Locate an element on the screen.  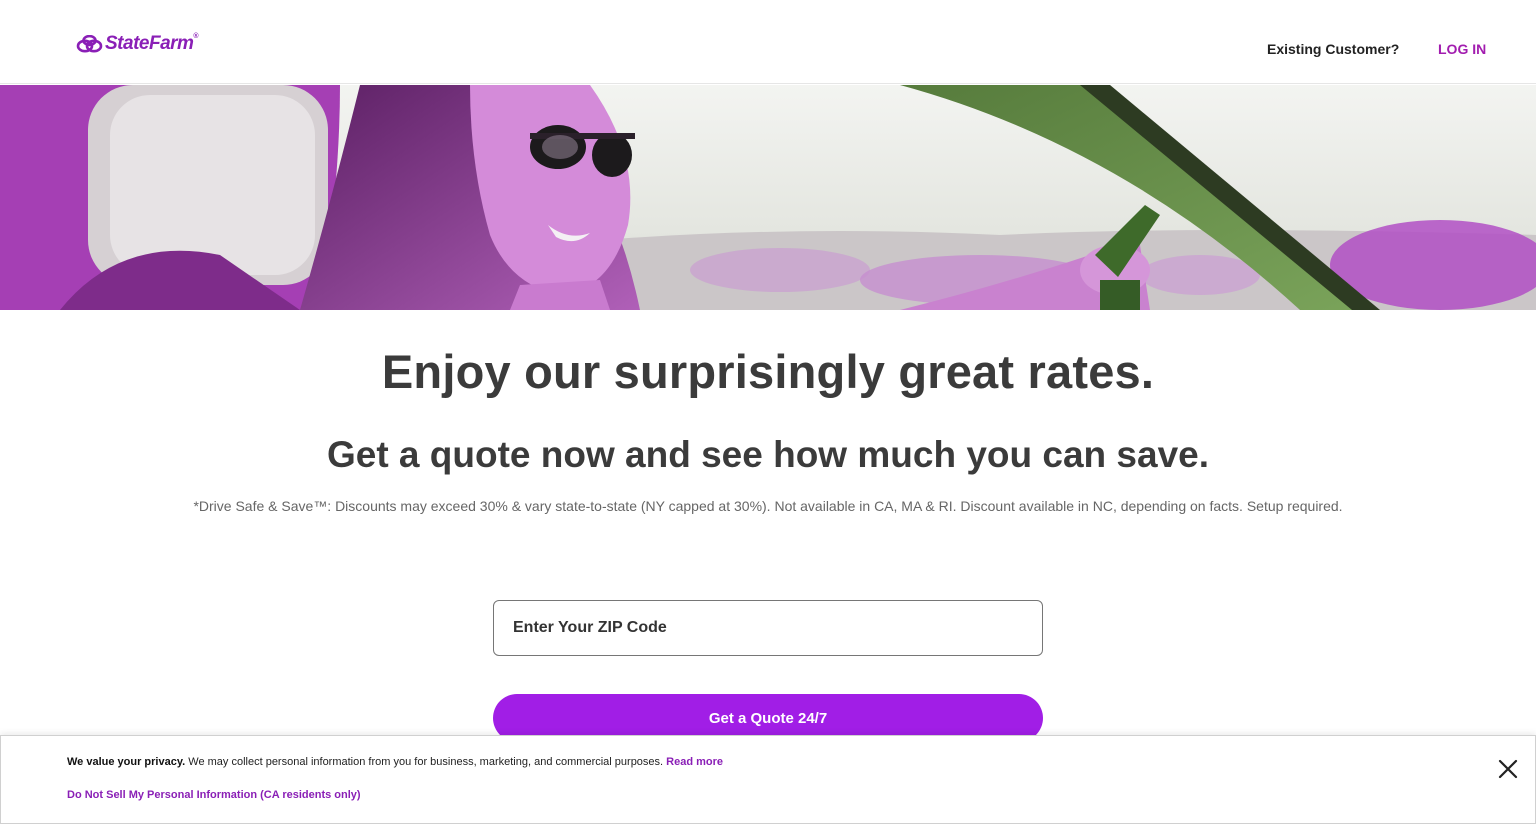
zip-code-input is located at coordinates (768, 628).